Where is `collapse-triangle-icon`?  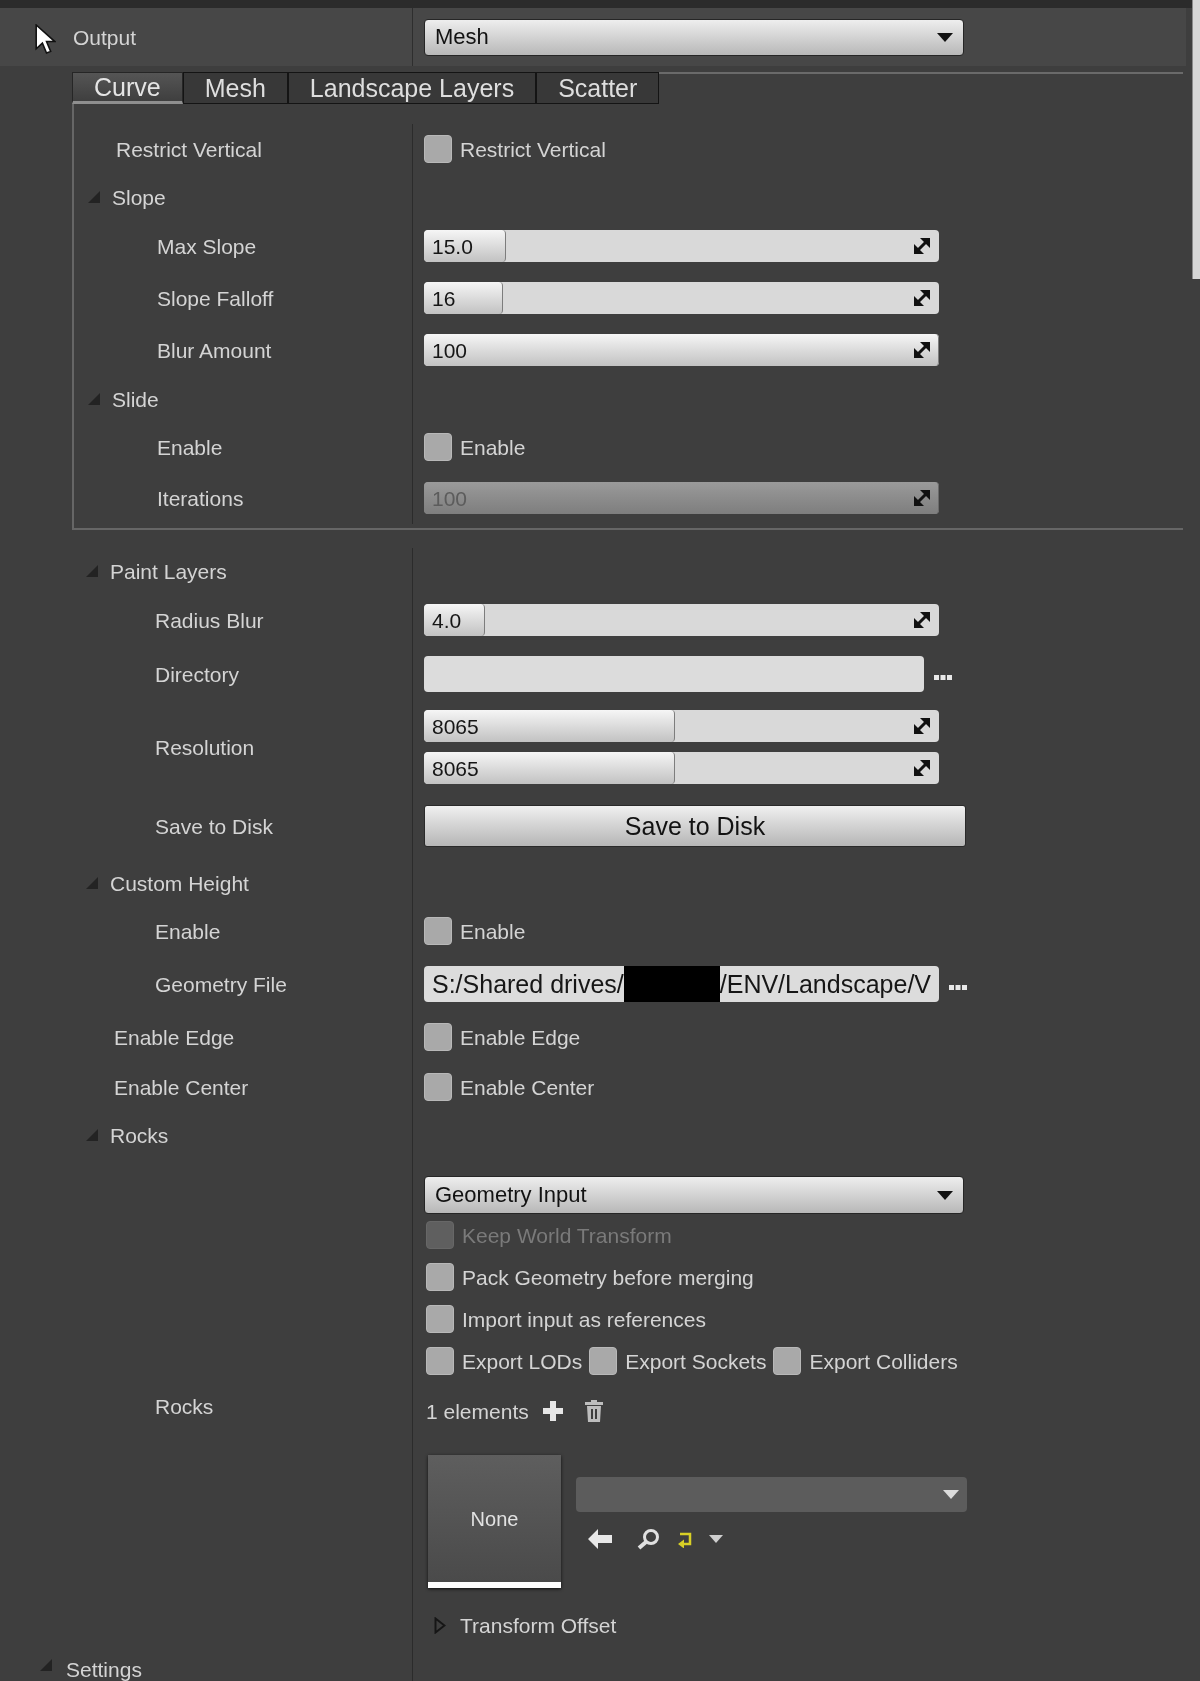 collapse-triangle-icon is located at coordinates (440, 1625).